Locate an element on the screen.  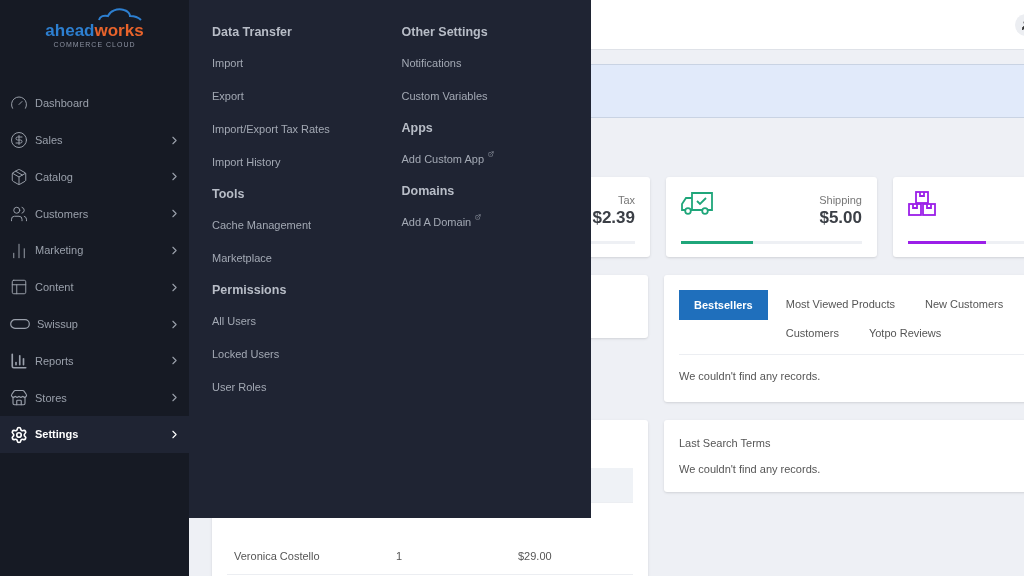
card-title: Last Search Terms is located at coordinates (725, 443).